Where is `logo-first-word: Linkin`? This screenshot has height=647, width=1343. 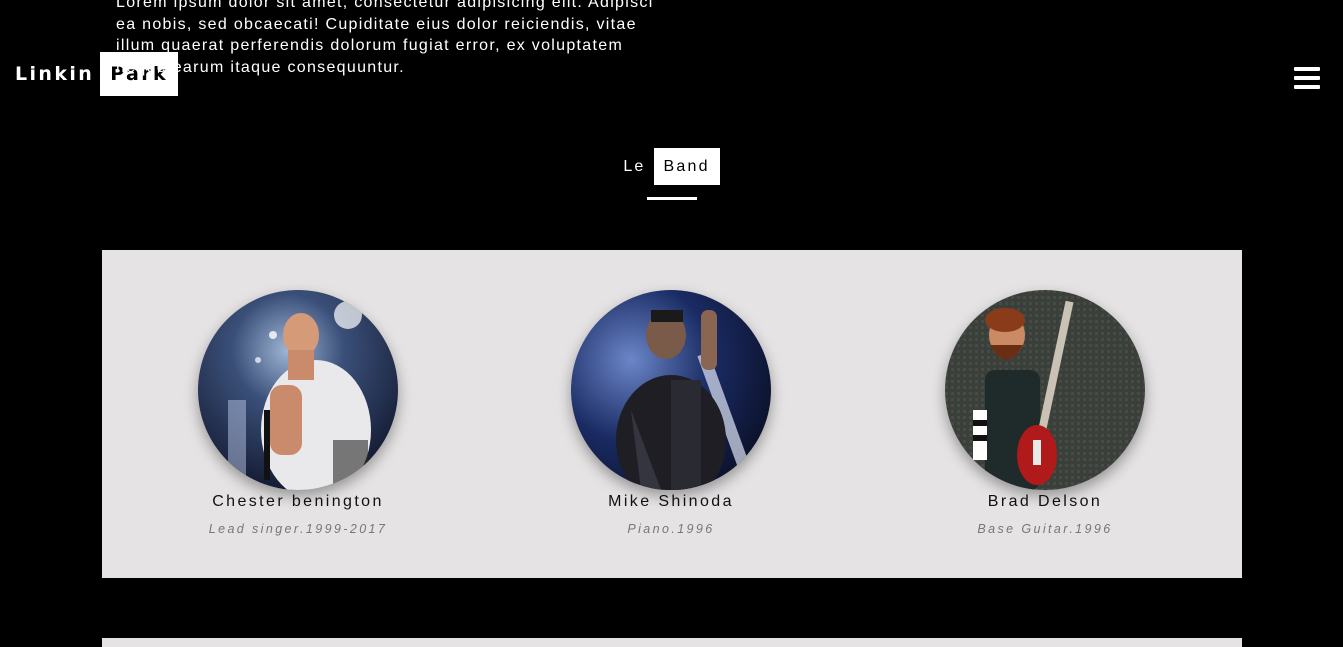
logo-first-word: Linkin is located at coordinates (55, 74).